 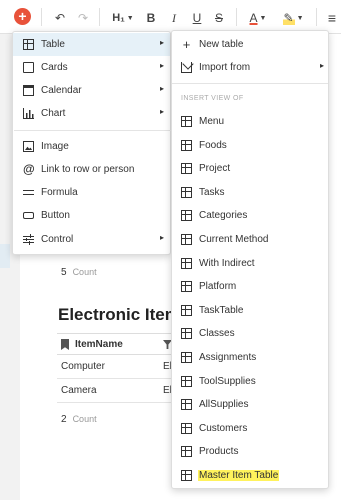 What do you see at coordinates (250, 333) in the screenshot?
I see `submenu-view-item: Classes` at bounding box center [250, 333].